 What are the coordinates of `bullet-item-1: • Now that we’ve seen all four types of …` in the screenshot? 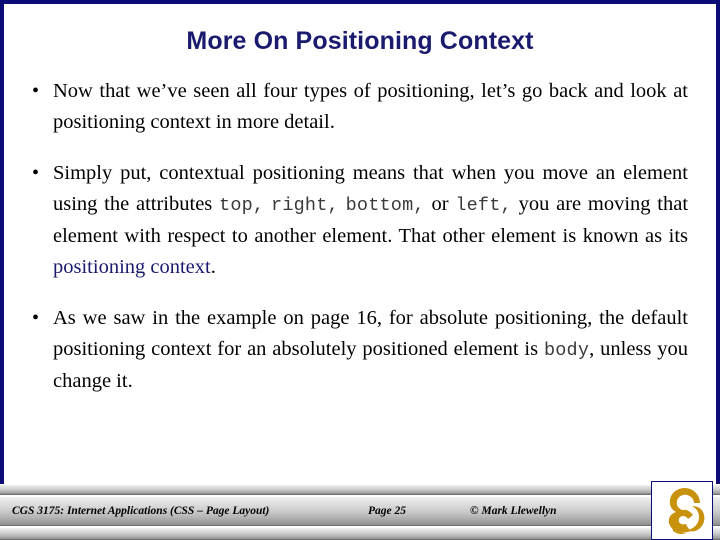 It's located at (358, 107).